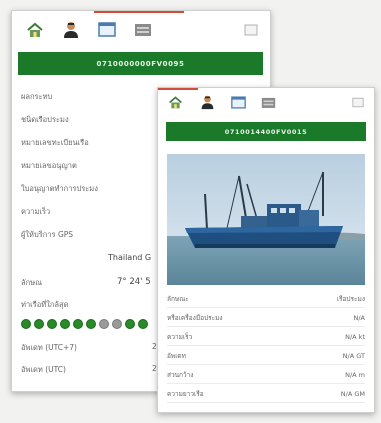 Image resolution: width=381 pixels, height=423 pixels. What do you see at coordinates (45, 304) in the screenshot?
I see `nearest-port-label: ท่าเรือที่ใกล้สุด` at bounding box center [45, 304].